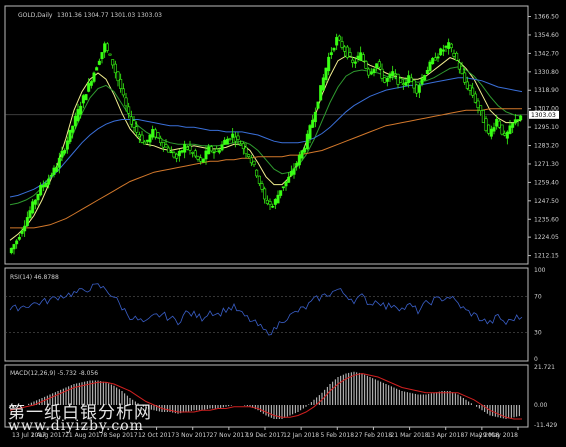 The height and width of the screenshot is (447, 566). Describe the element at coordinates (540, 270) in the screenshot. I see `rsi-tick-label: 100` at that location.